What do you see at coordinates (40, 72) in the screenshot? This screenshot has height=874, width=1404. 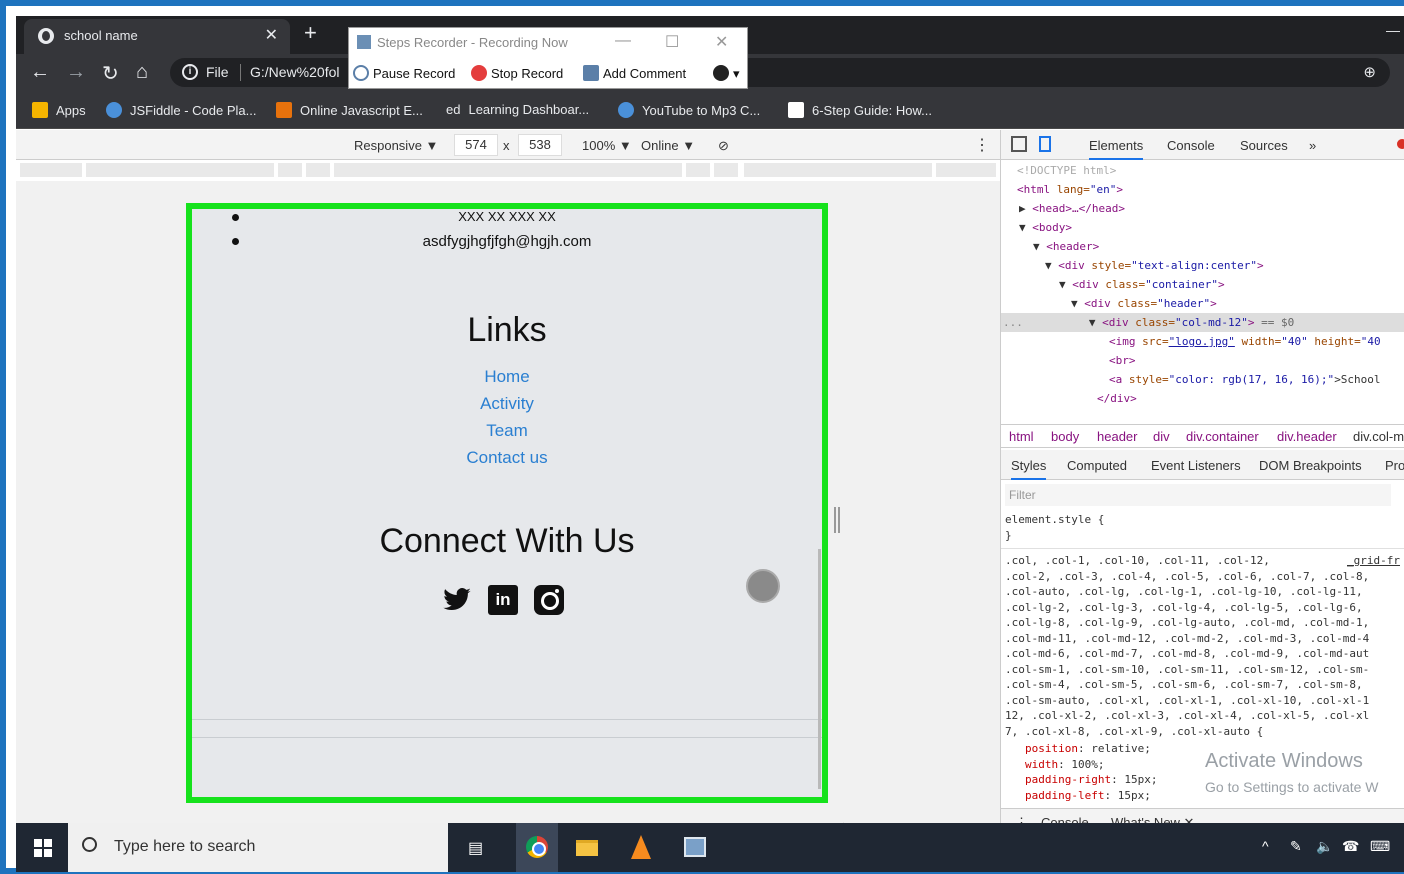 I see `back-icon: ←` at bounding box center [40, 72].